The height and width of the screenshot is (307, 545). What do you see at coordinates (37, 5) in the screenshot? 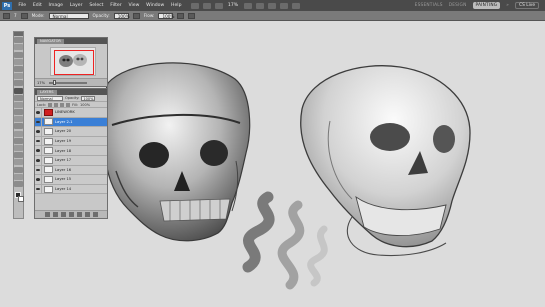
I see `menu-edit: Edit` at bounding box center [37, 5].